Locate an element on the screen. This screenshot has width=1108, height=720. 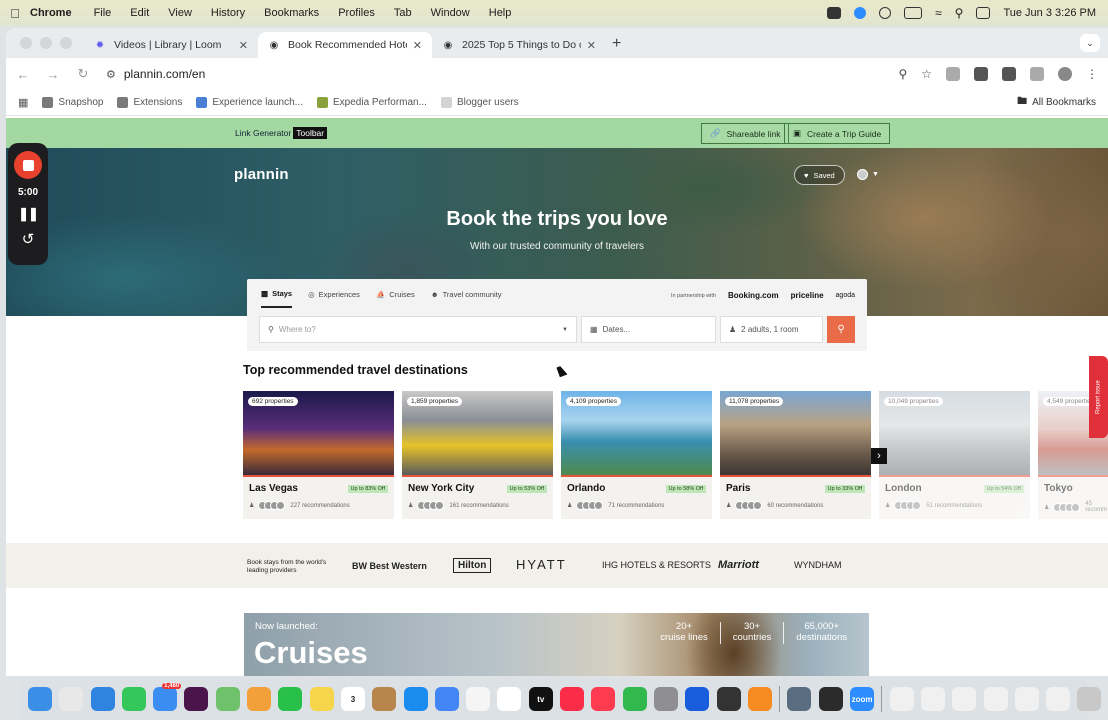
control-center-icon is located at coordinates (983, 13).